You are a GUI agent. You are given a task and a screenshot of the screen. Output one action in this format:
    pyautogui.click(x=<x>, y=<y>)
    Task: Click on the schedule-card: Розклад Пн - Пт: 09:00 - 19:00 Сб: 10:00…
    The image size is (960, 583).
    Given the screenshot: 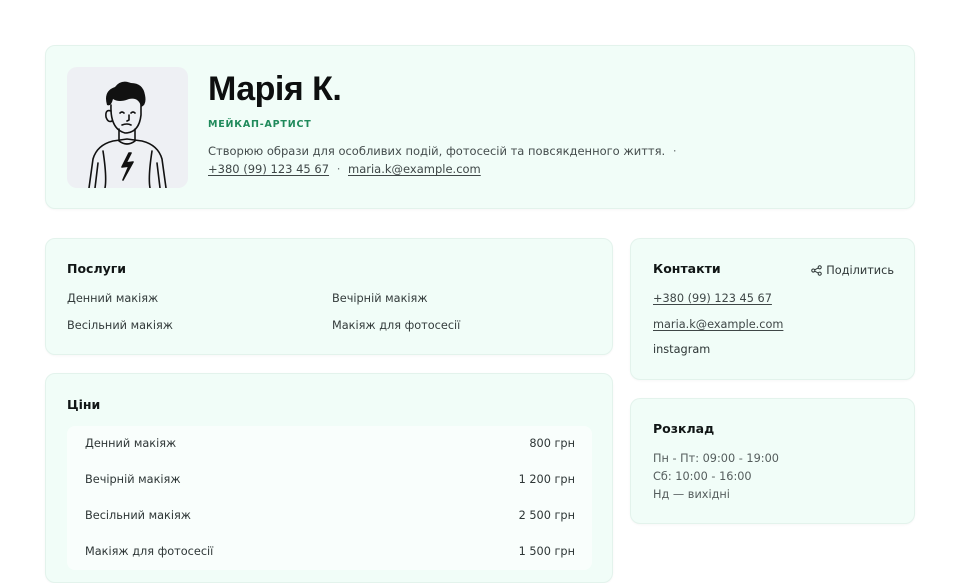 What is the action you would take?
    pyautogui.click(x=772, y=461)
    